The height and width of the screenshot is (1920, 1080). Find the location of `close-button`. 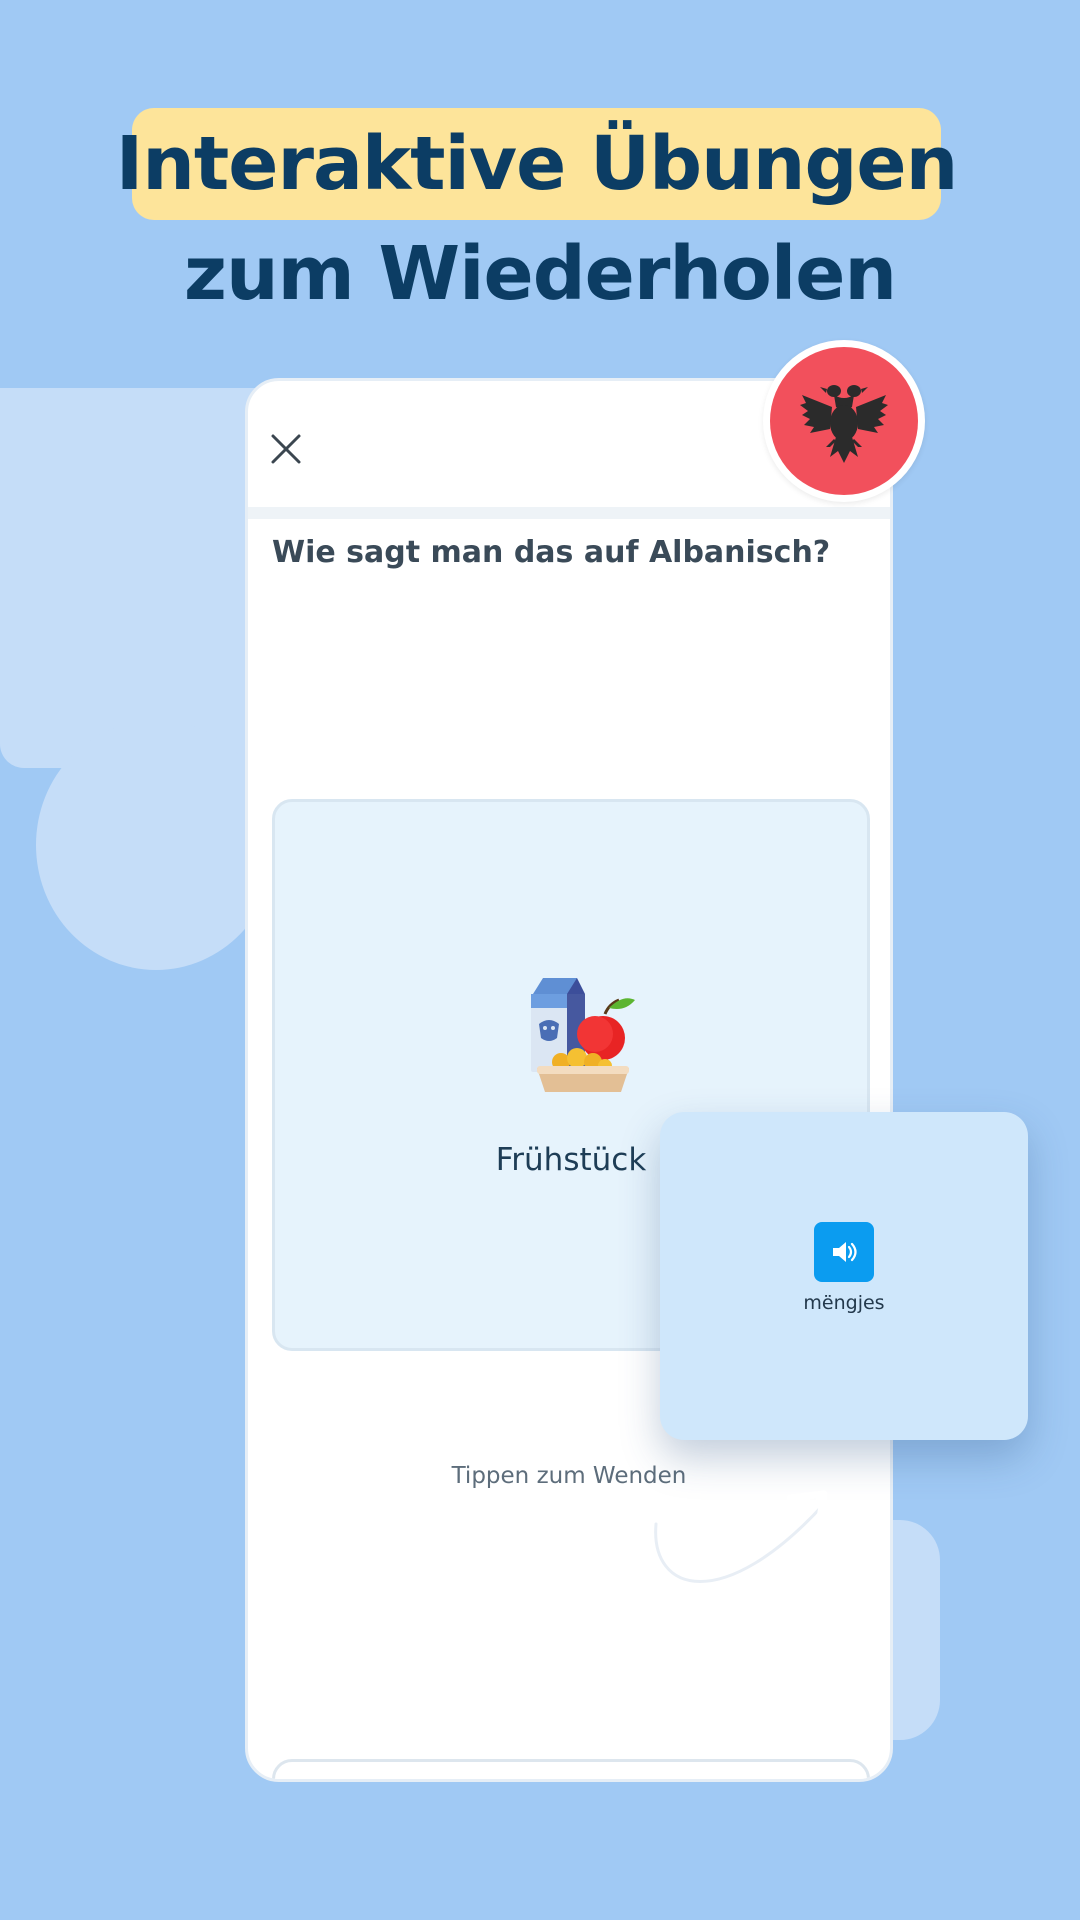

close-button is located at coordinates (286, 449).